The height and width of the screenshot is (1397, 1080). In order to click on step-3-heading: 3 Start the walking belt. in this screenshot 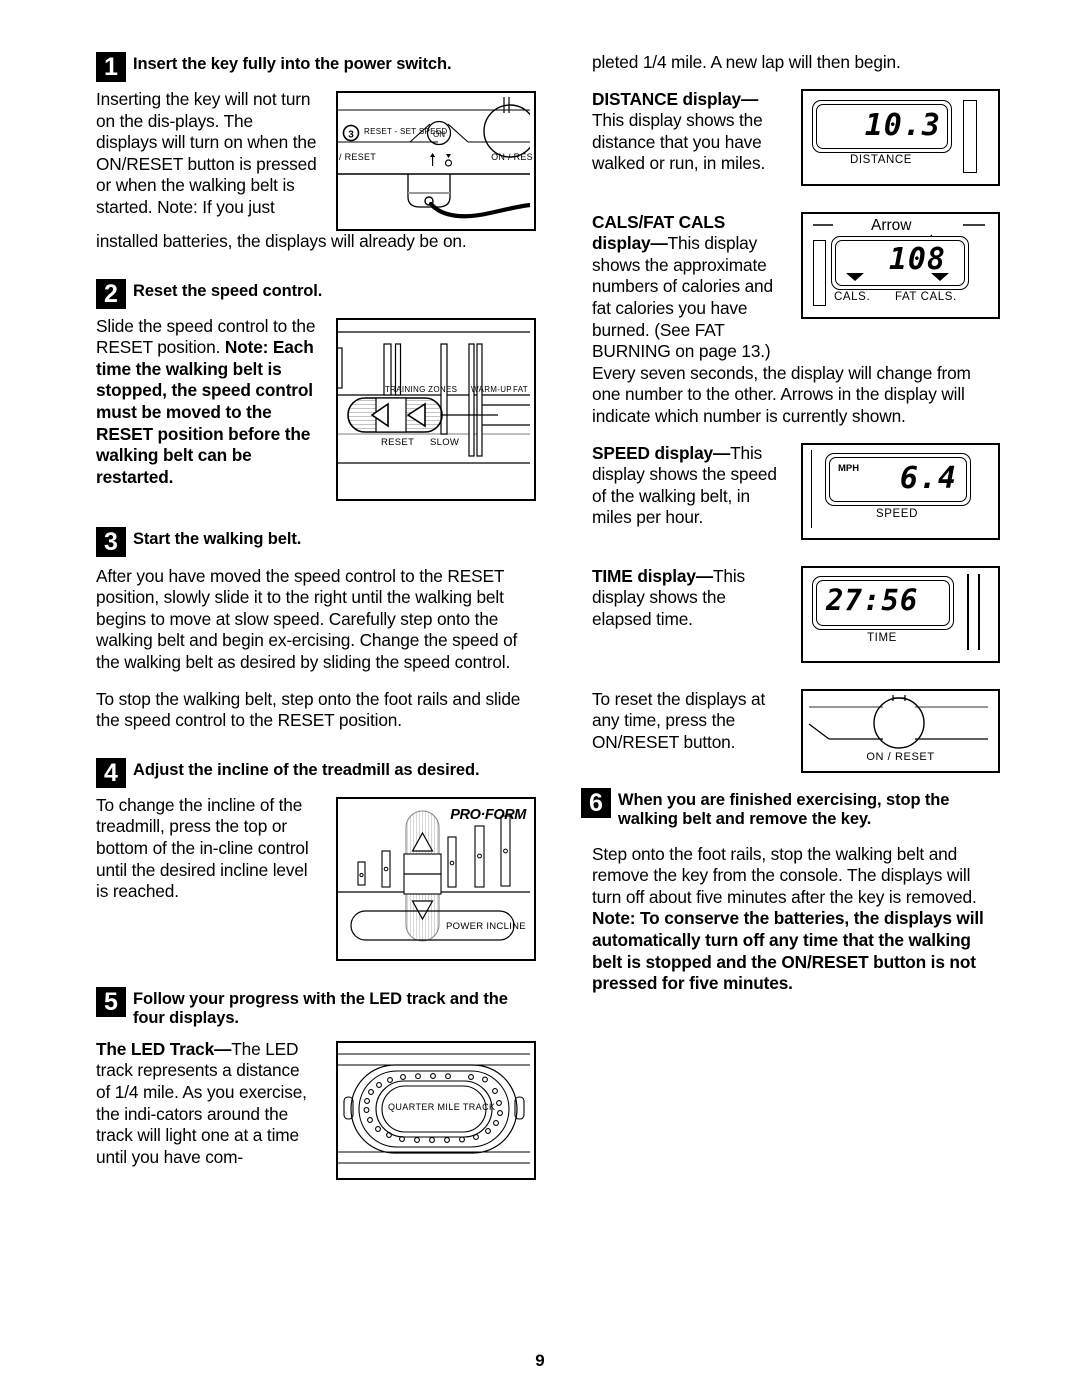, I will do `click(316, 541)`.